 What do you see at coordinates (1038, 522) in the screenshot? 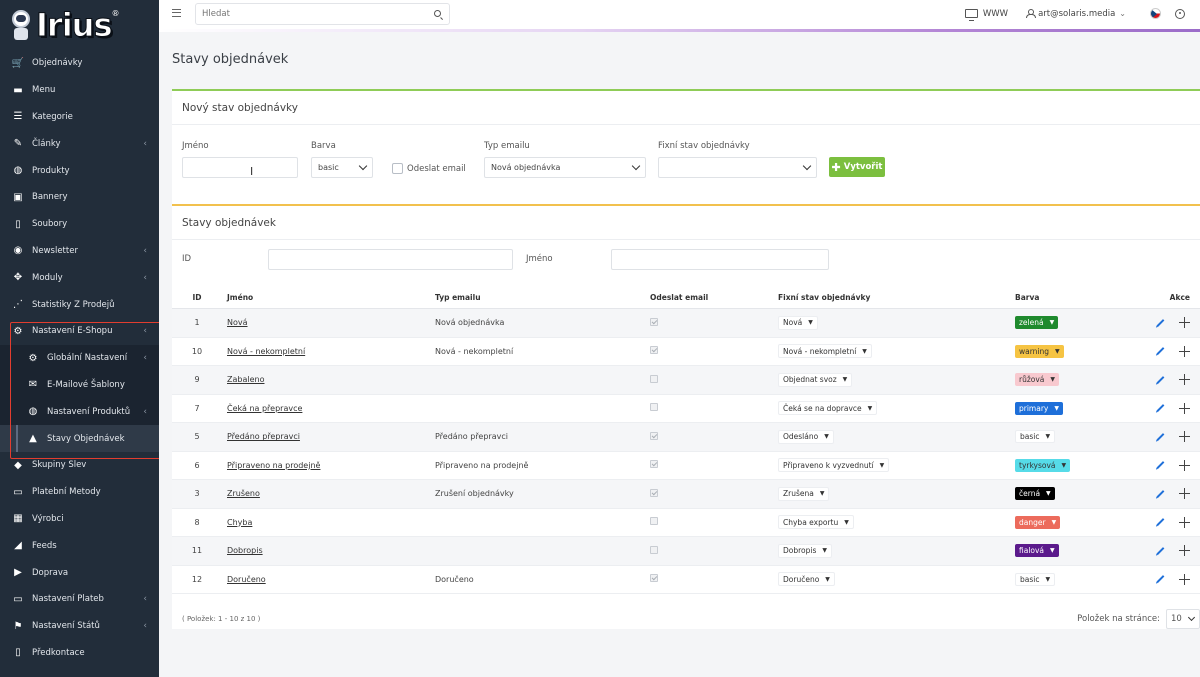
I see `color-badge: danger ▼` at bounding box center [1038, 522].